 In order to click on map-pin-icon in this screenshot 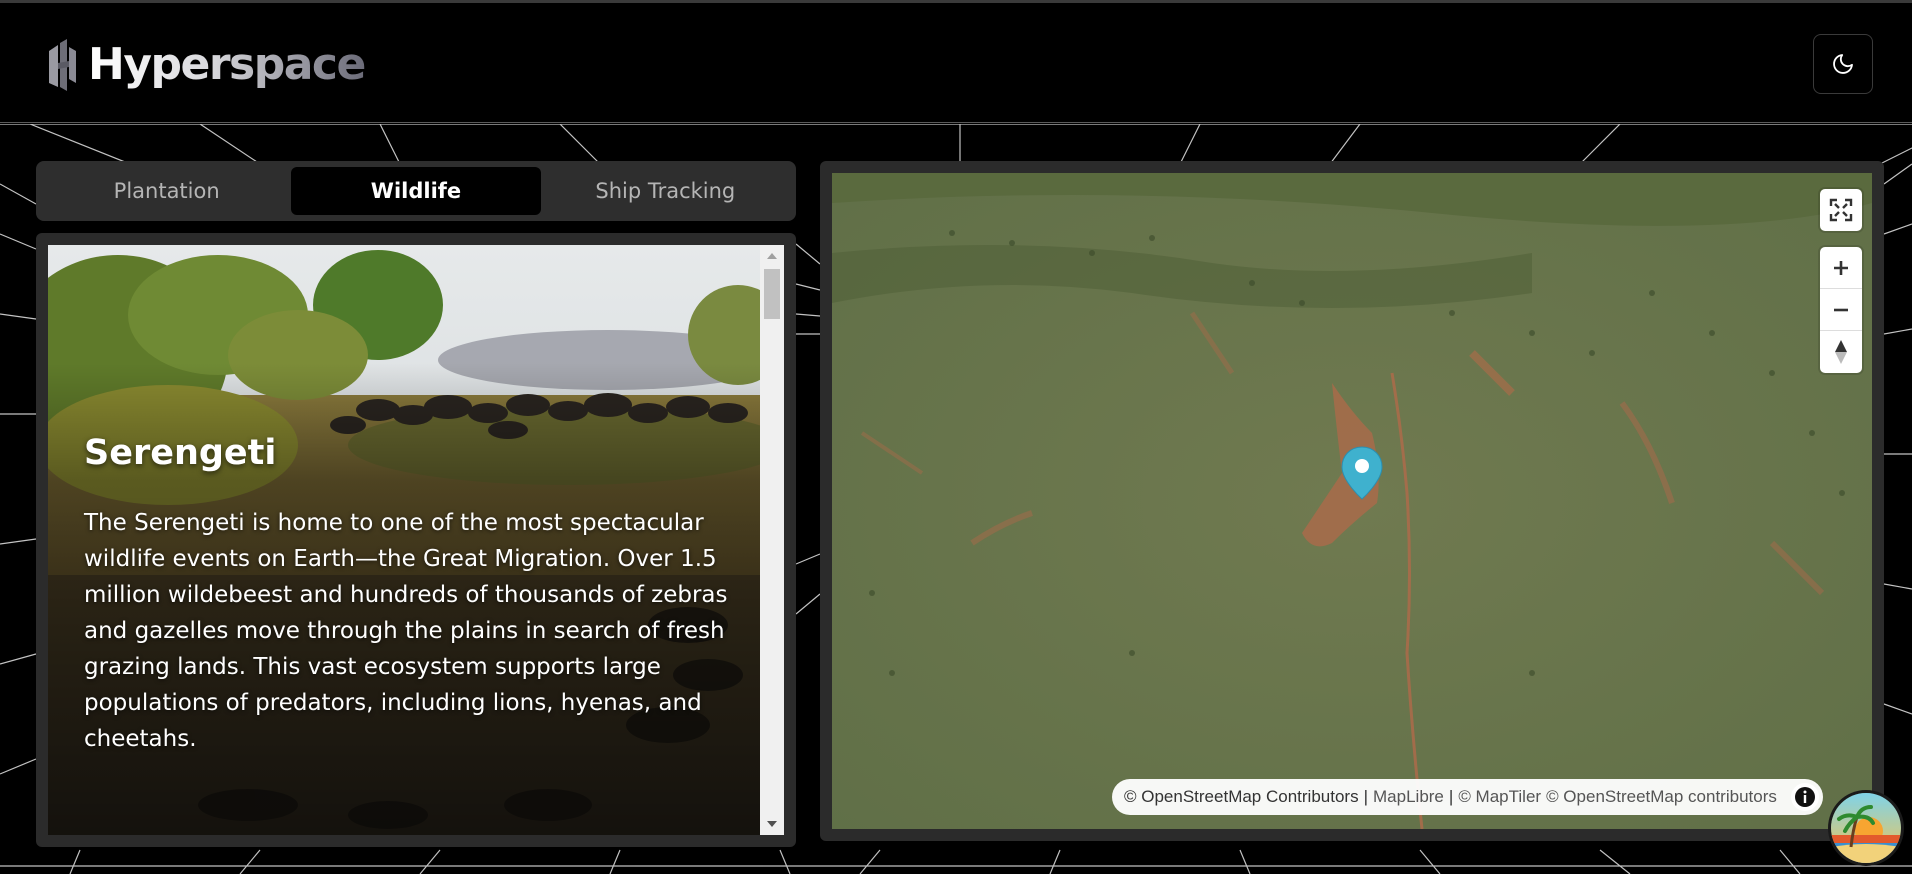, I will do `click(1362, 473)`.